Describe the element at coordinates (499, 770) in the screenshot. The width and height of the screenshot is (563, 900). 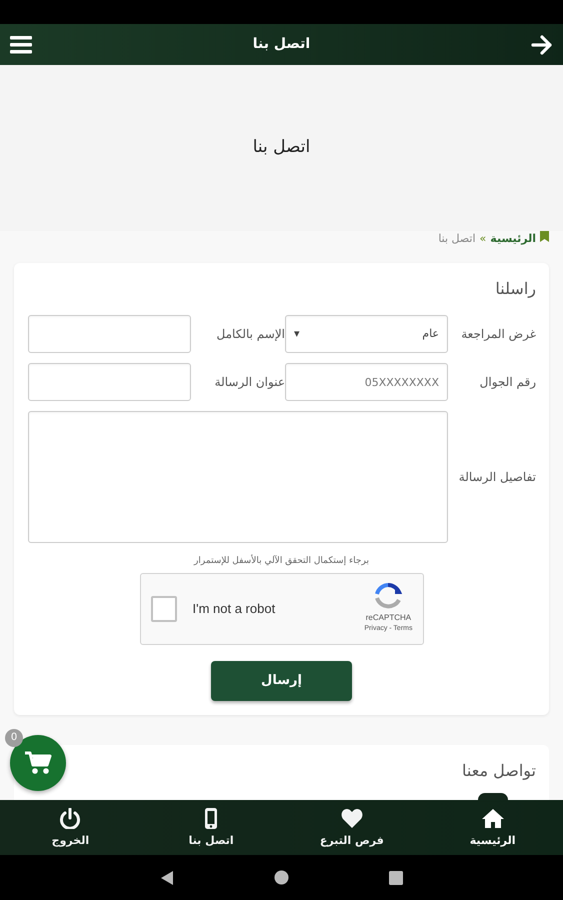
I see `section-title: تواصل معنا` at that location.